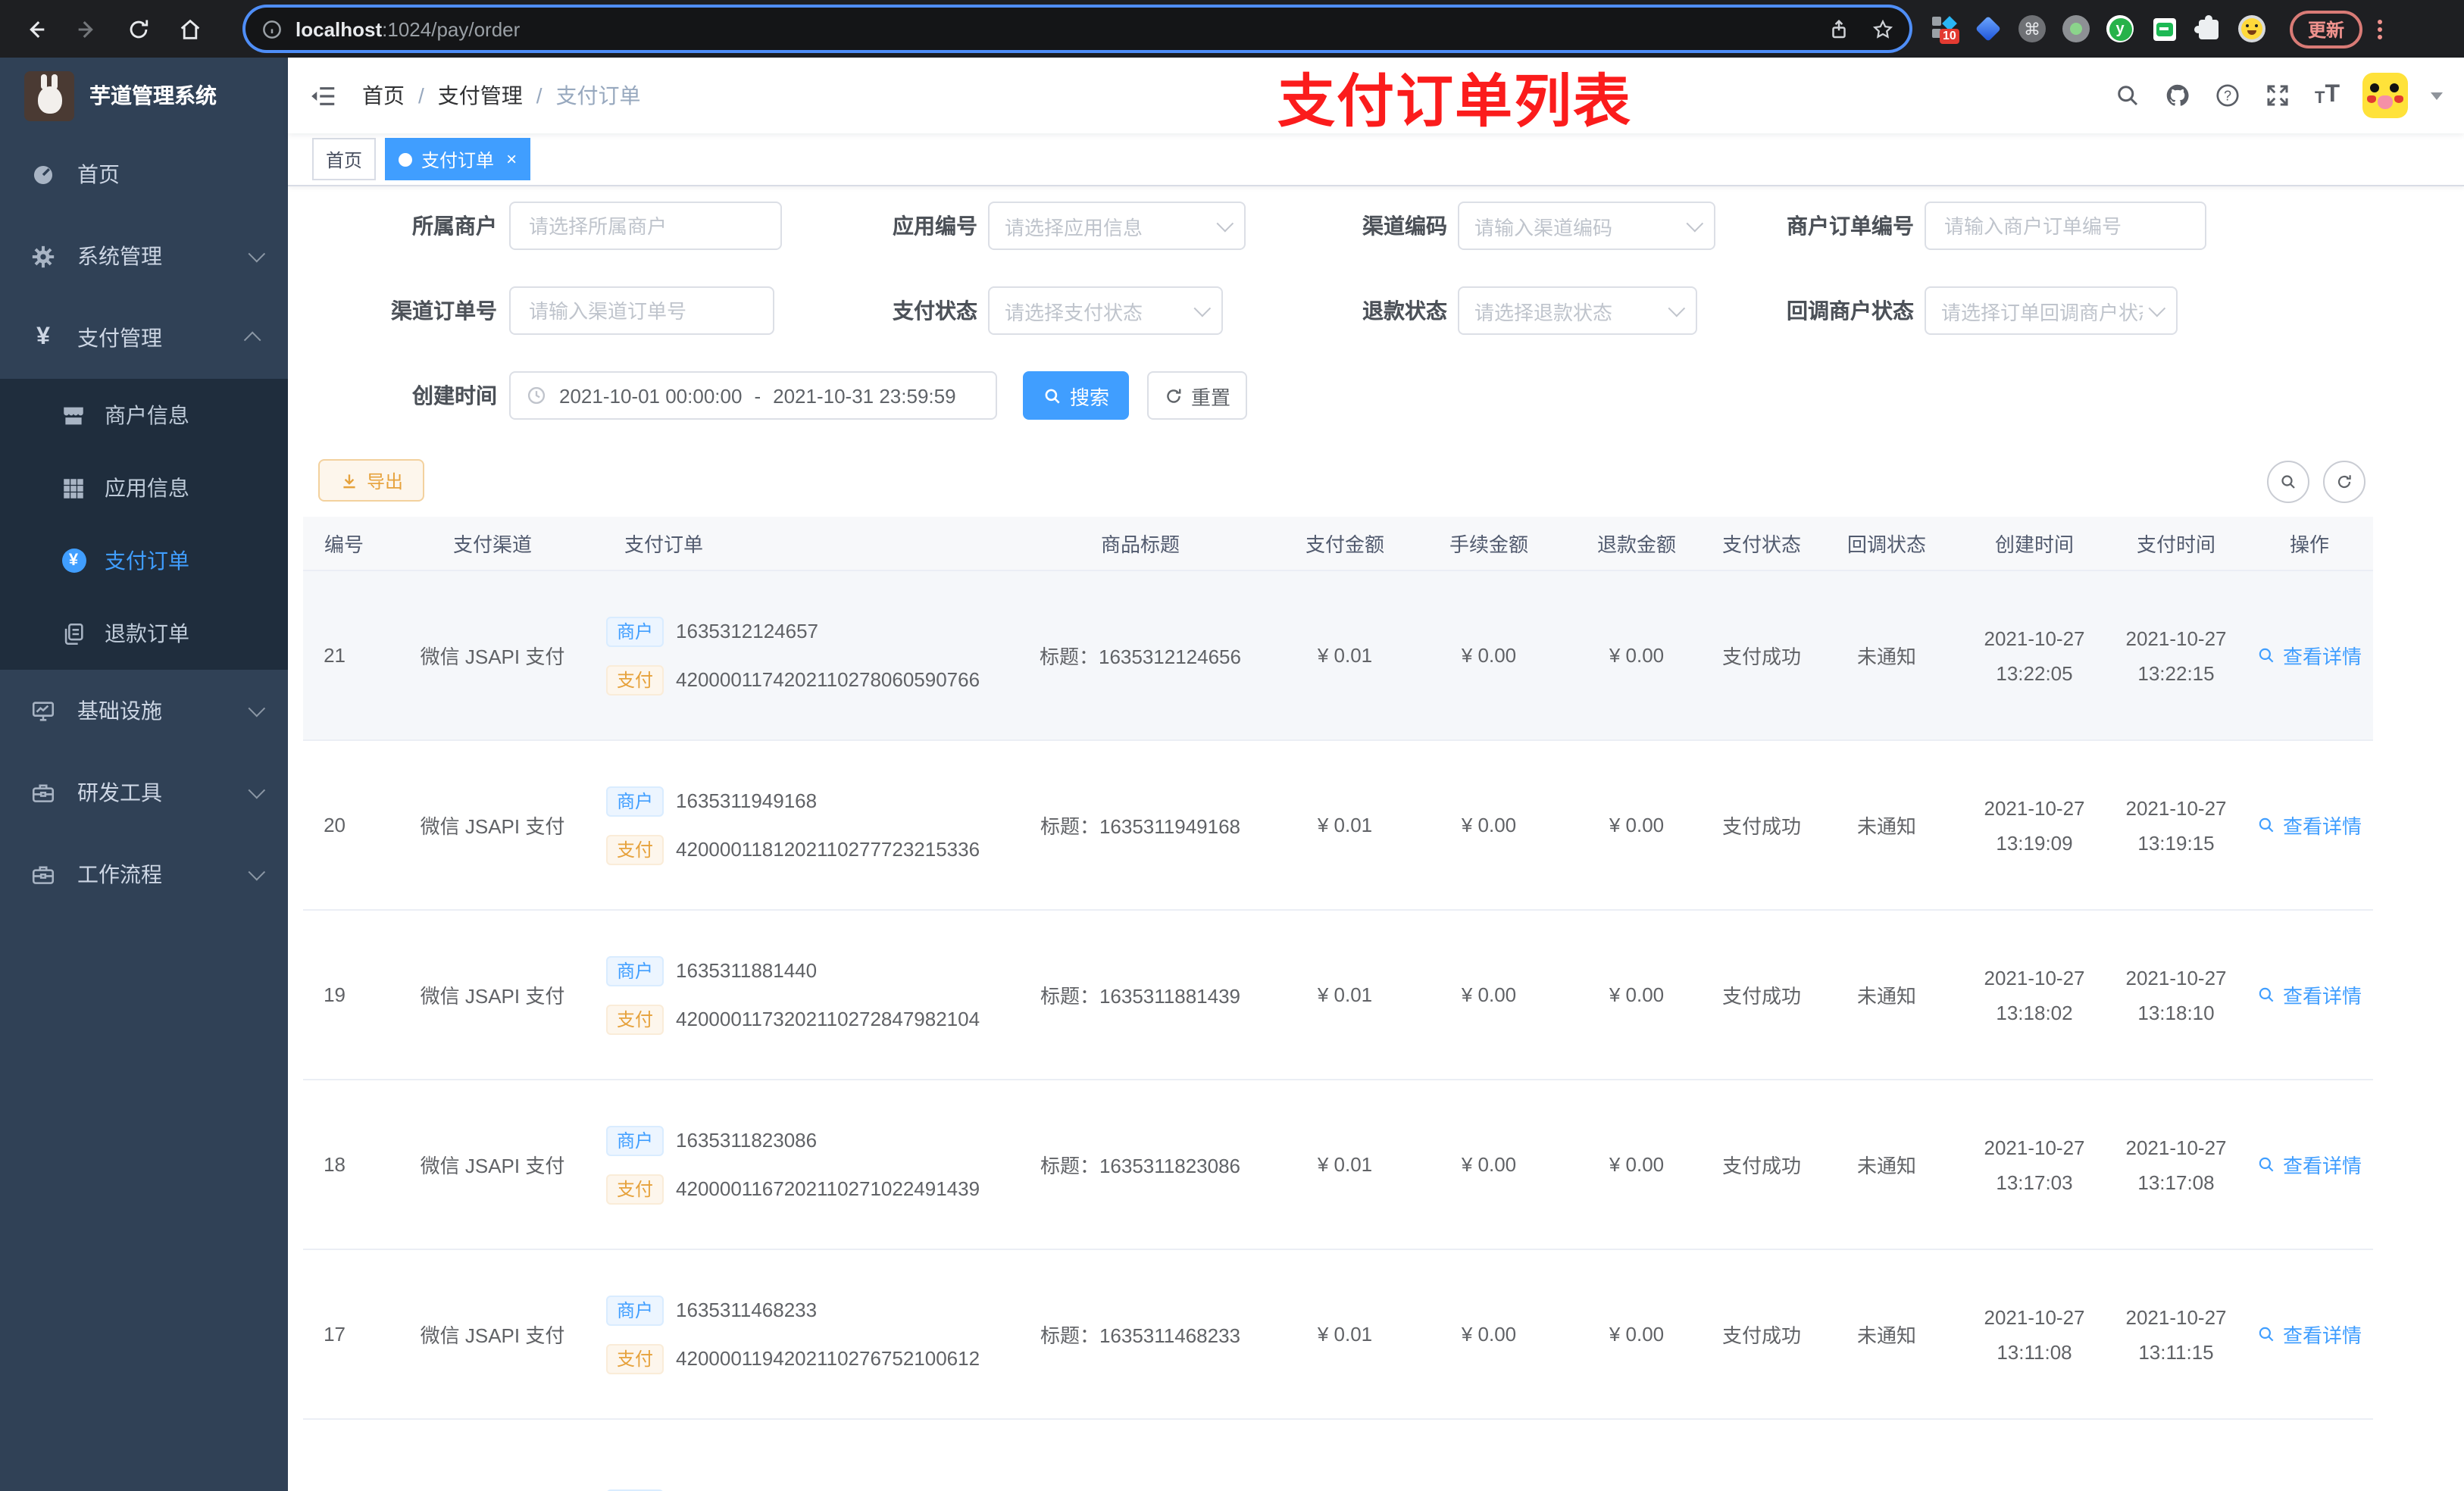  I want to click on col-channel: 支付渠道, so click(492, 543).